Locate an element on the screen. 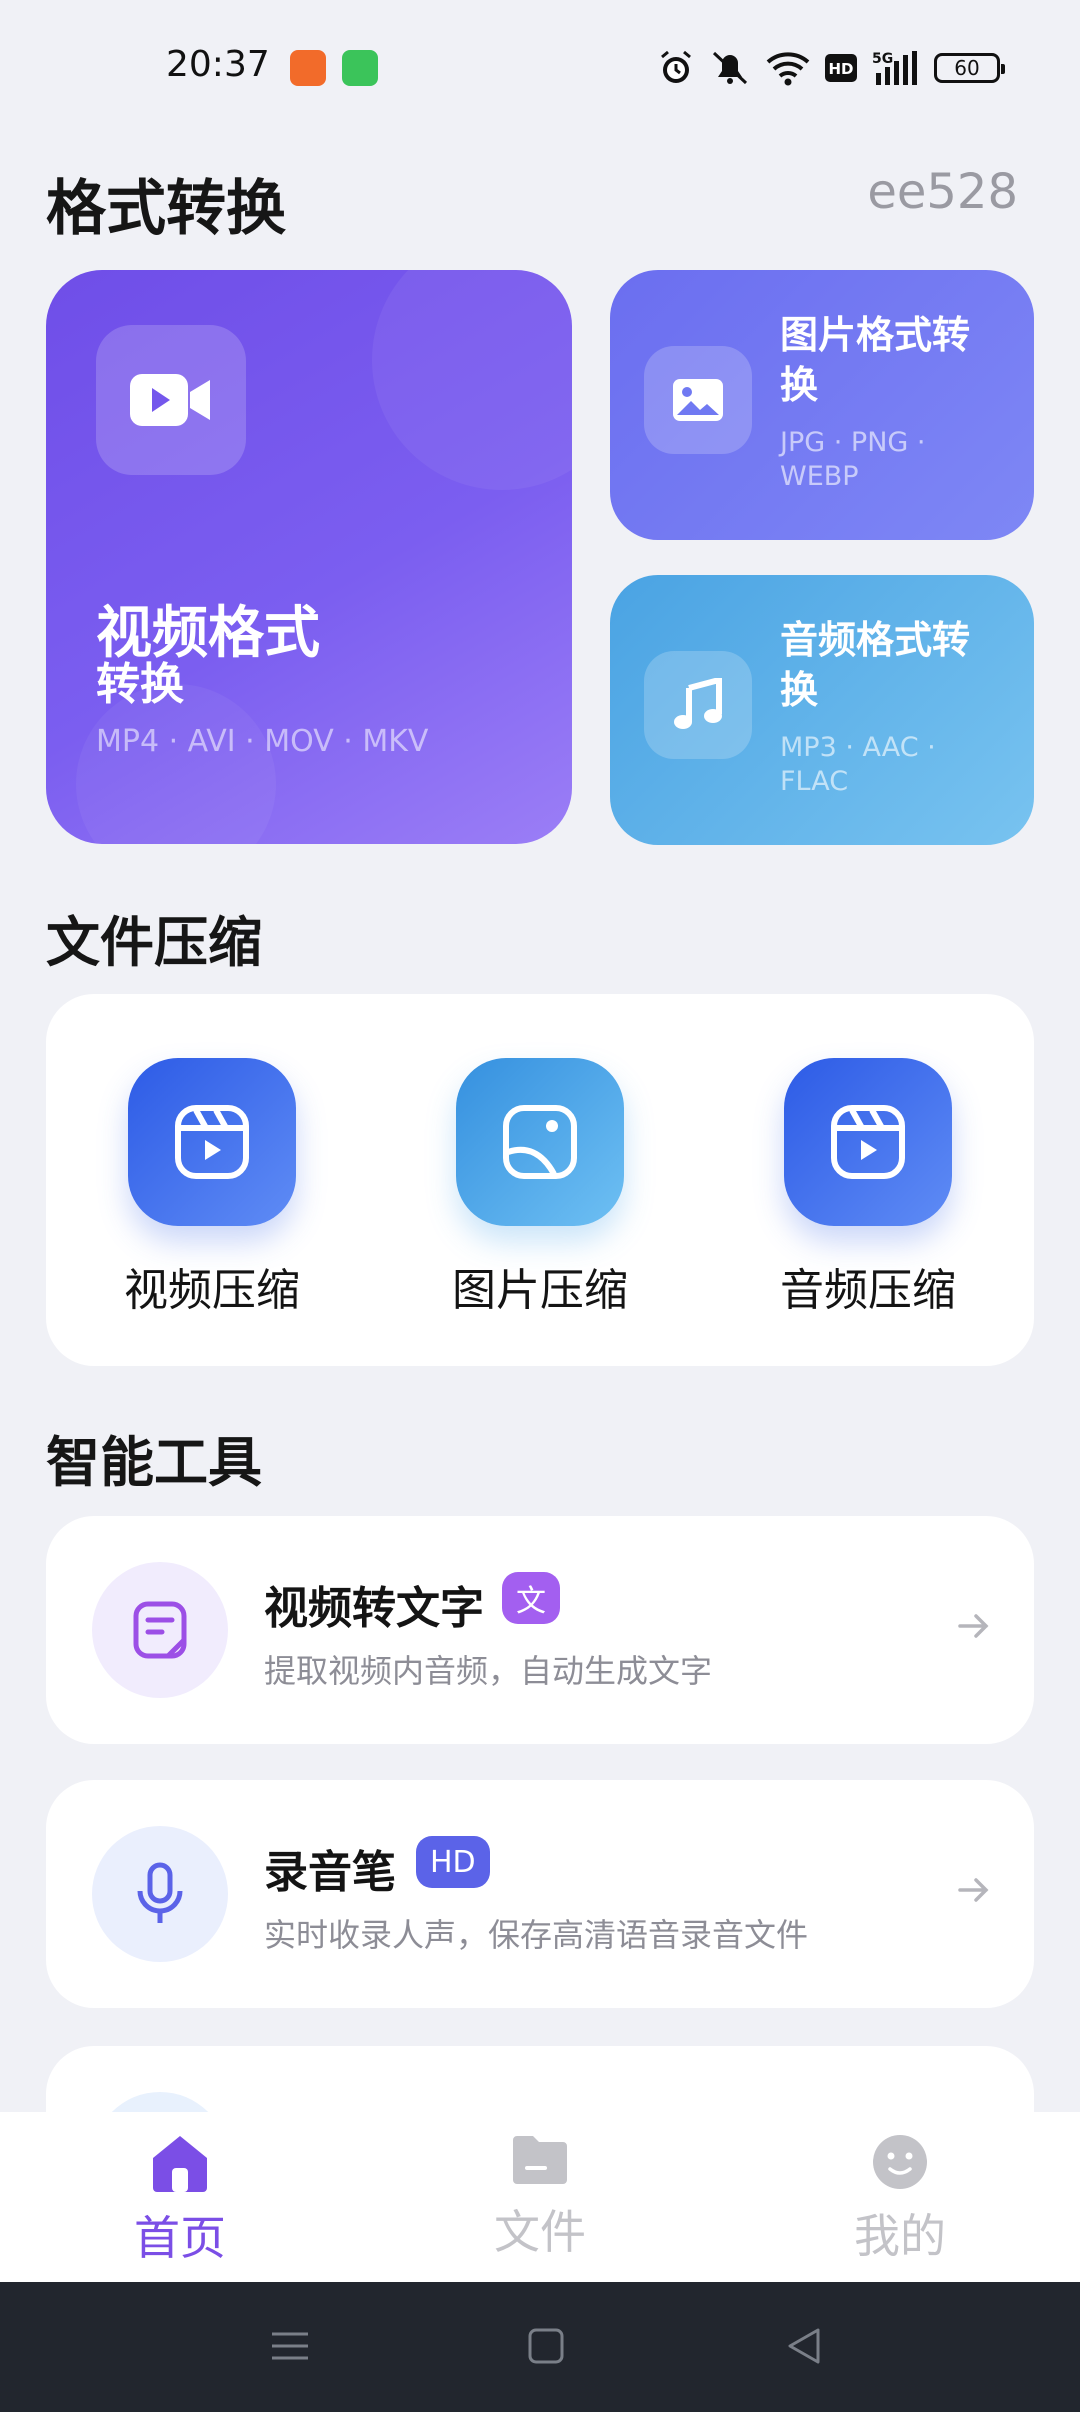  home-icon is located at coordinates (180, 2164).